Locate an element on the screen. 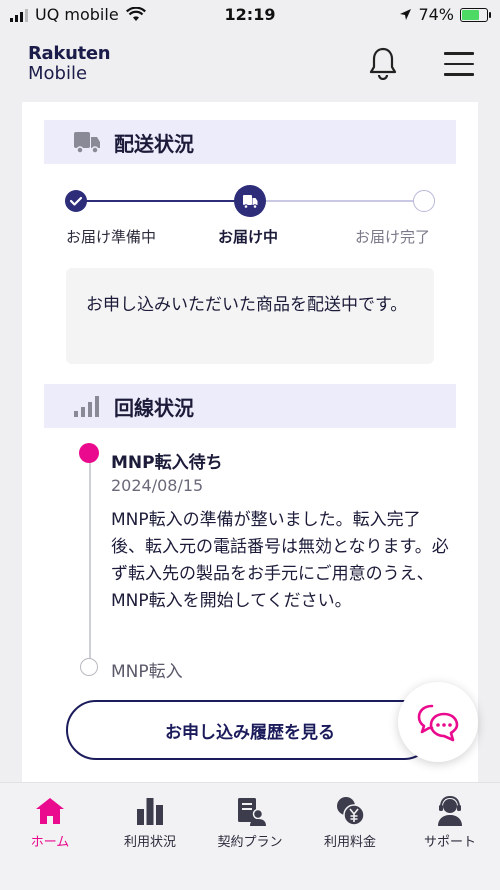  signal-bars-icon is located at coordinates (86, 406).